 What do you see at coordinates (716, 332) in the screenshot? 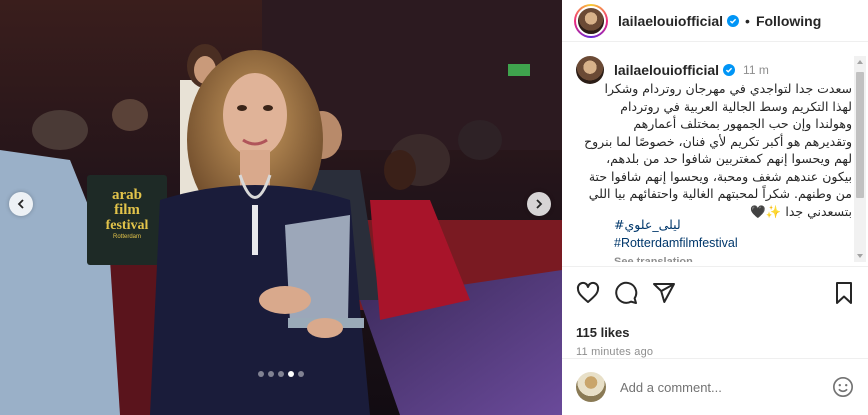
I see `likes-count: 115 likes` at bounding box center [716, 332].